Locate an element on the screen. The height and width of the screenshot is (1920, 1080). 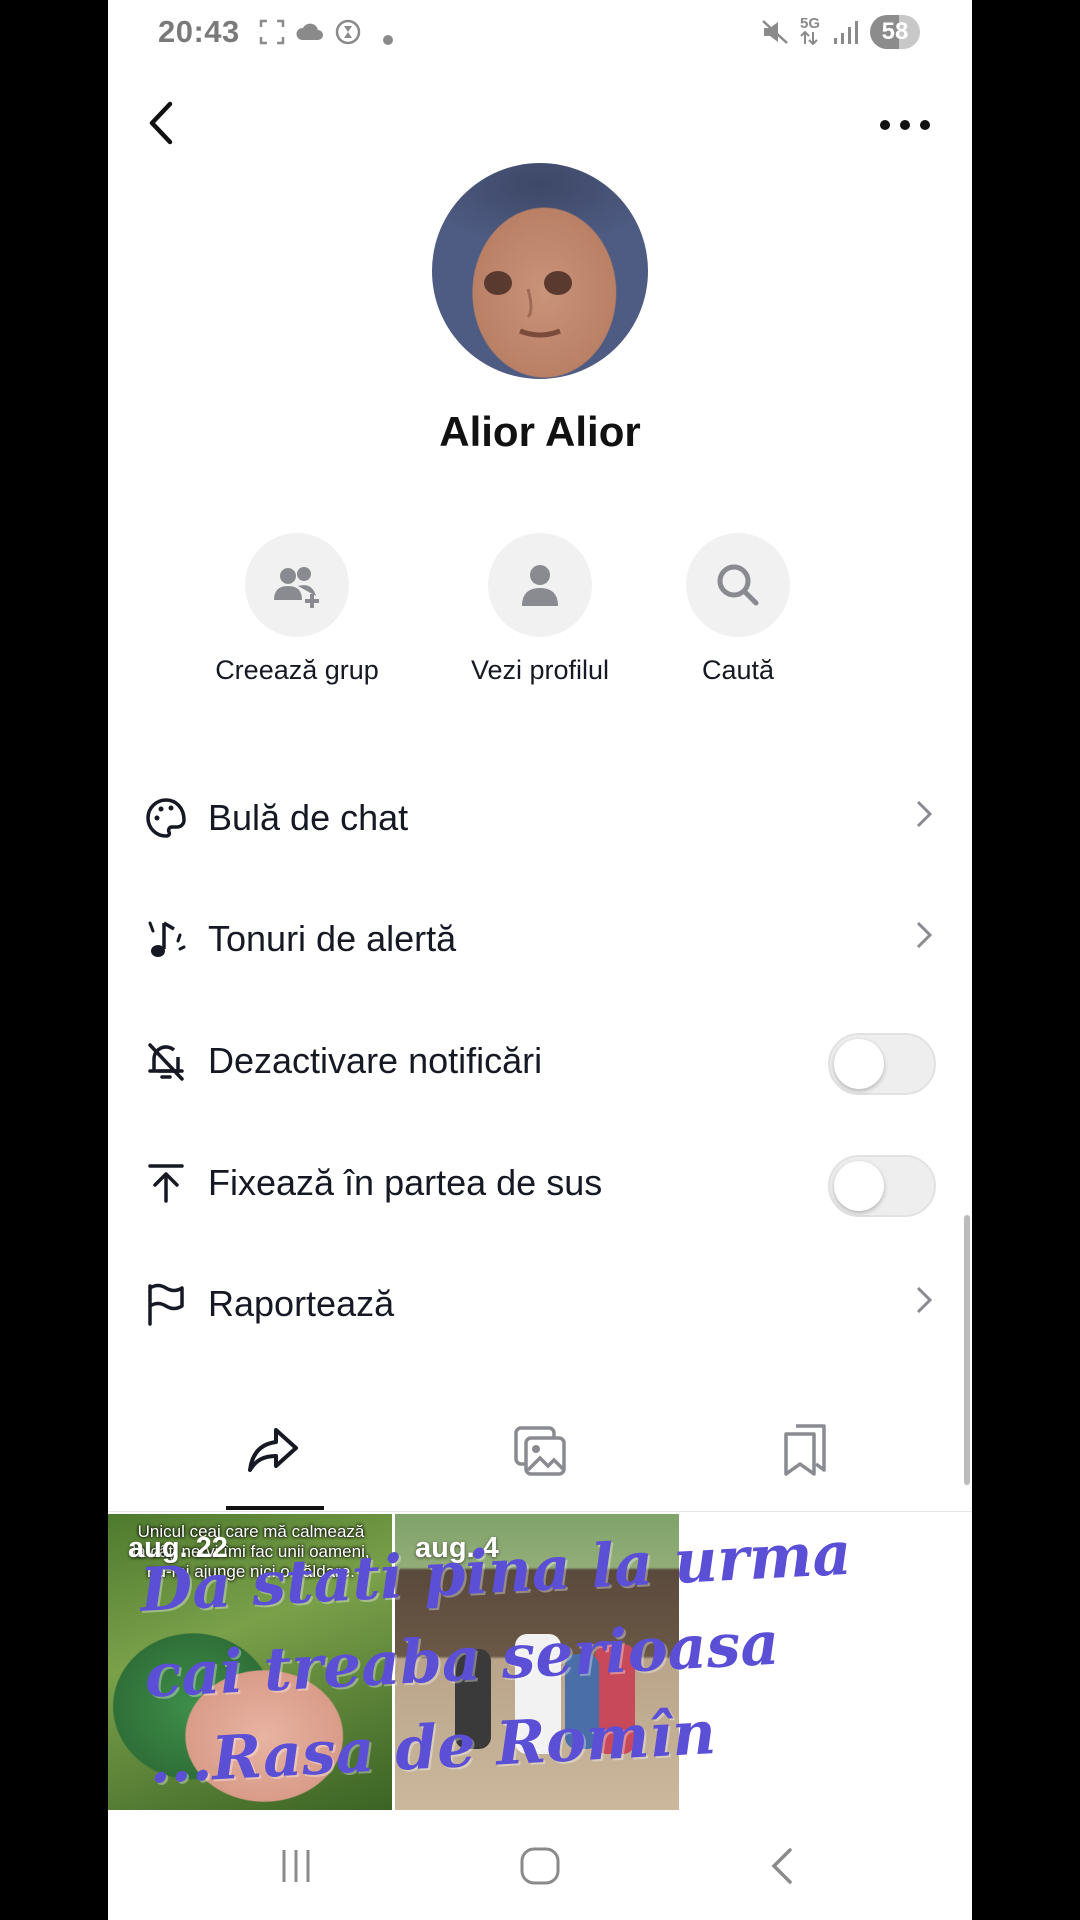
tab-shared is located at coordinates (274, 1450).